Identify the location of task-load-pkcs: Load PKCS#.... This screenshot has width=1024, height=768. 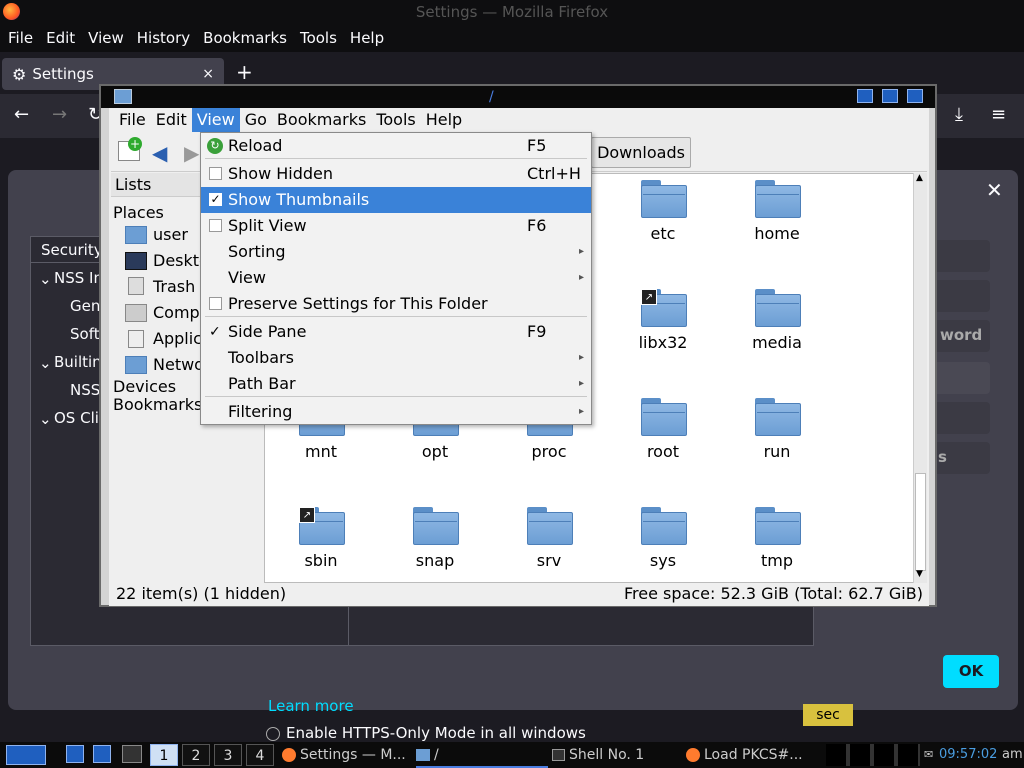
(754, 755).